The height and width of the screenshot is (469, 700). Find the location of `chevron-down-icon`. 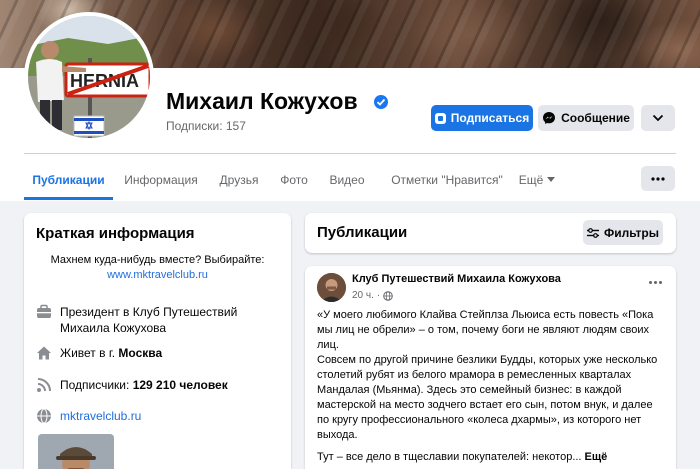

chevron-down-icon is located at coordinates (658, 118).